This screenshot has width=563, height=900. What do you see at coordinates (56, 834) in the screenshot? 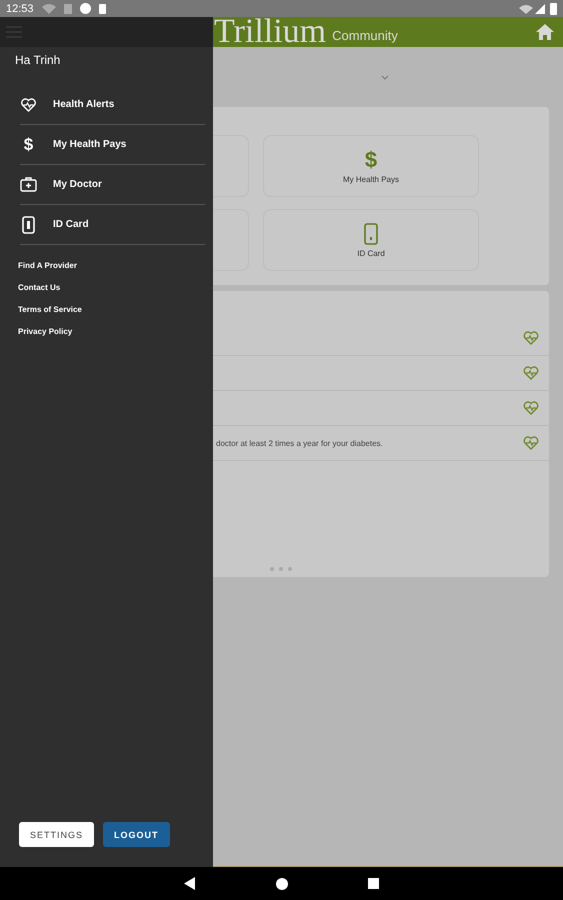
I see `settings-button: SETTINGS` at bounding box center [56, 834].